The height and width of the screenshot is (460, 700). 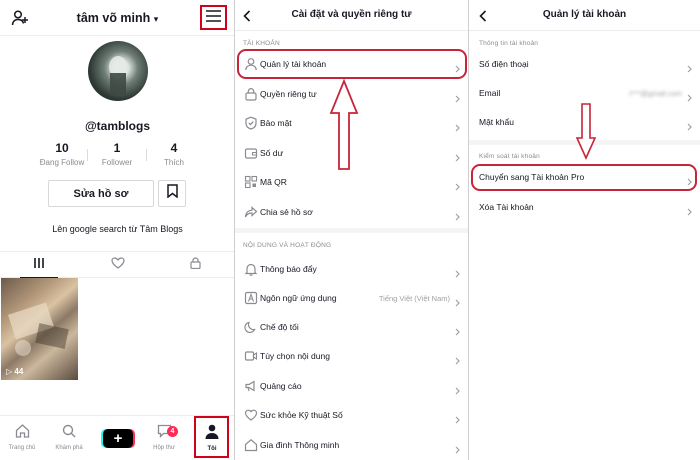 What do you see at coordinates (251, 386) in the screenshot?
I see `megaphone-icon` at bounding box center [251, 386].